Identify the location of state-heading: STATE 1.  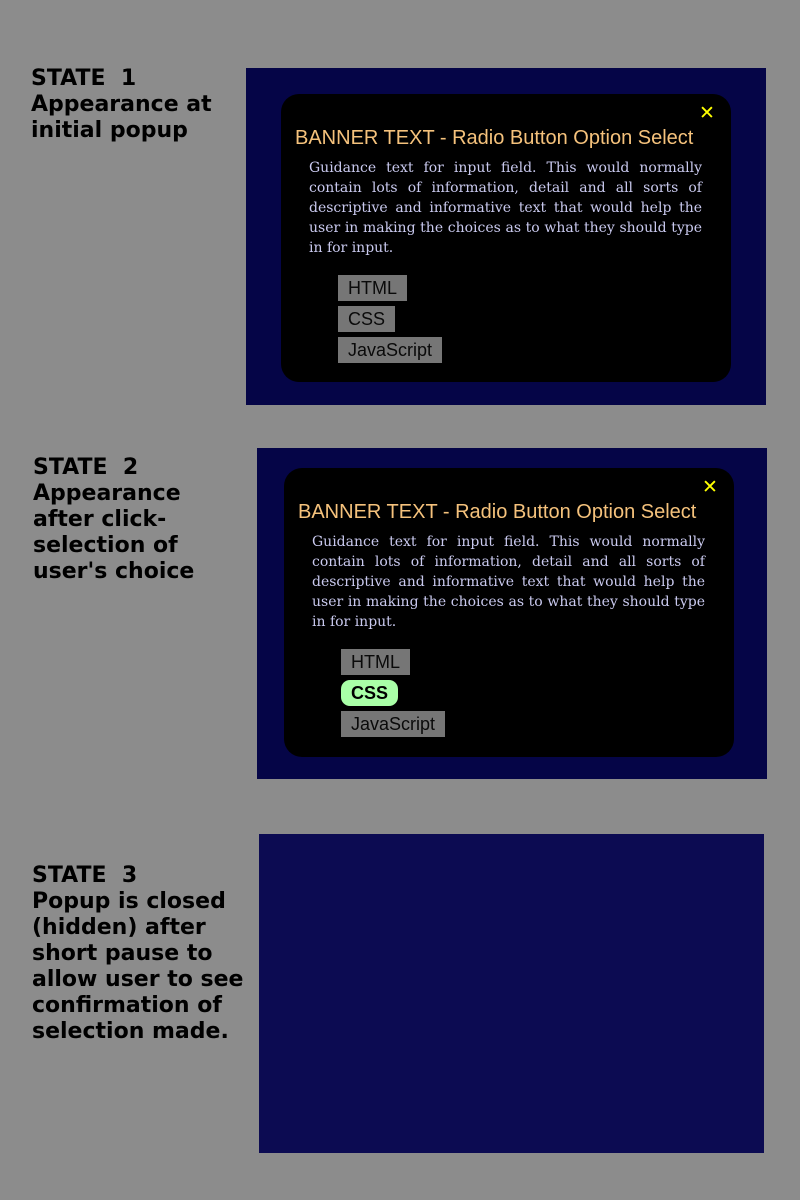
(84, 78).